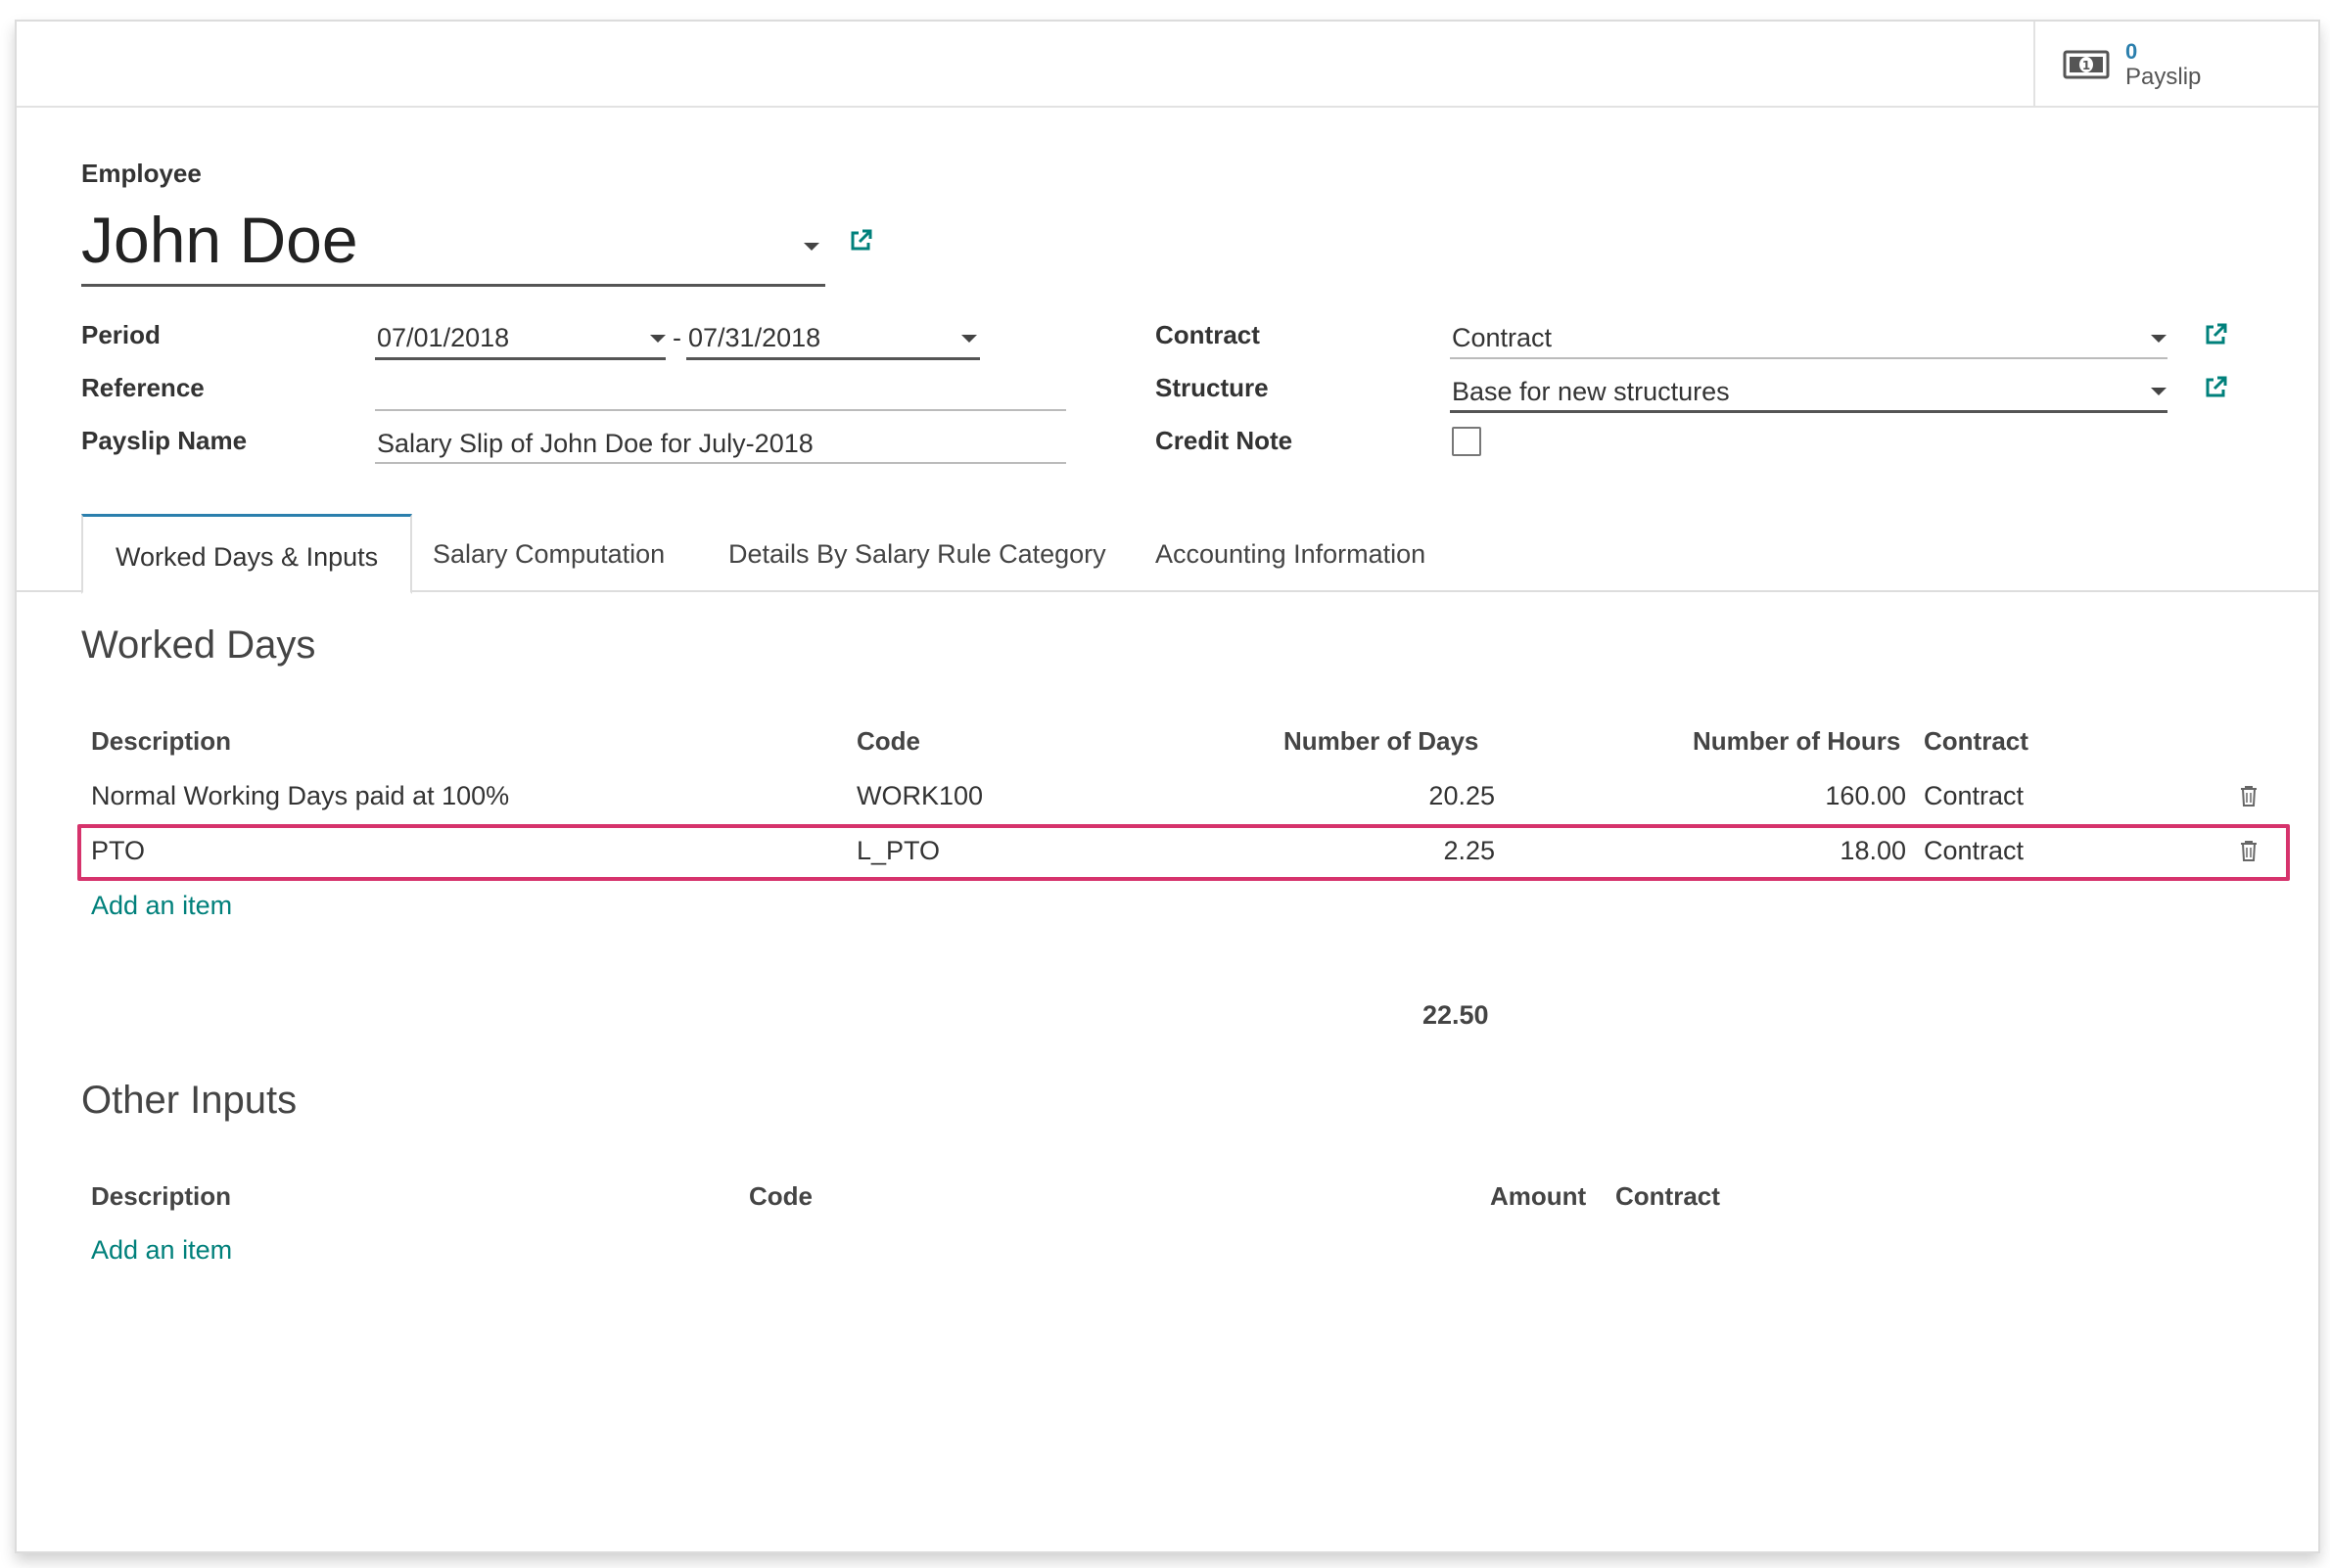 The width and height of the screenshot is (2330, 1568). Describe the element at coordinates (1538, 1196) in the screenshot. I see `oi-col-amount: Amount` at that location.